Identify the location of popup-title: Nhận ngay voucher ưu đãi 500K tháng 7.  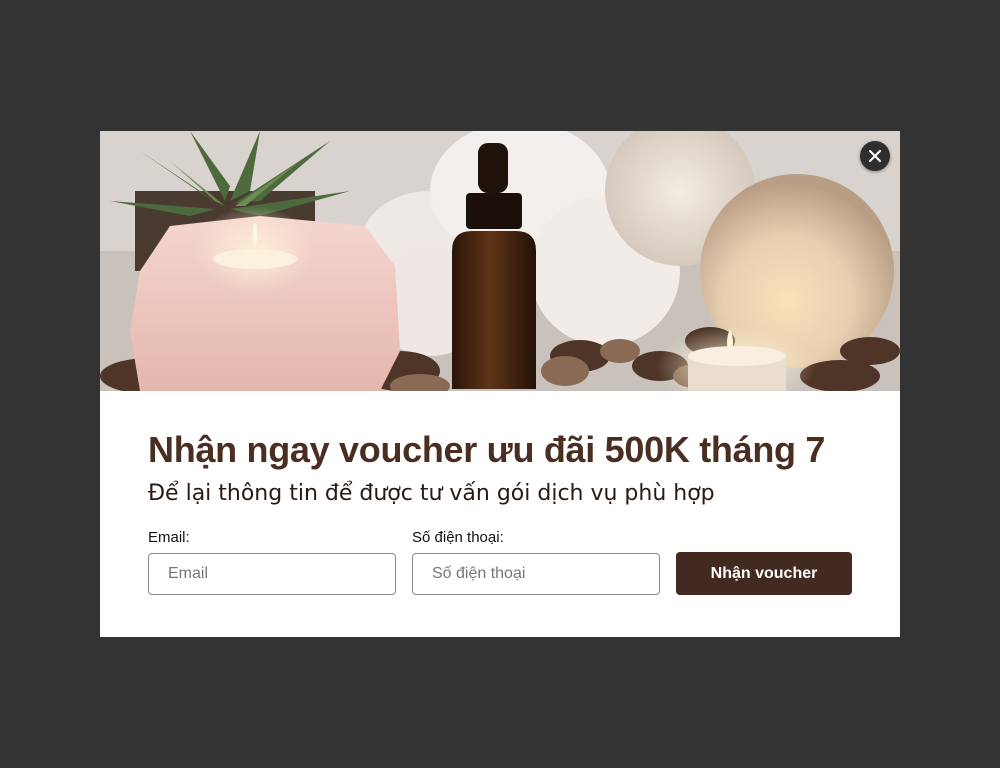
(487, 449).